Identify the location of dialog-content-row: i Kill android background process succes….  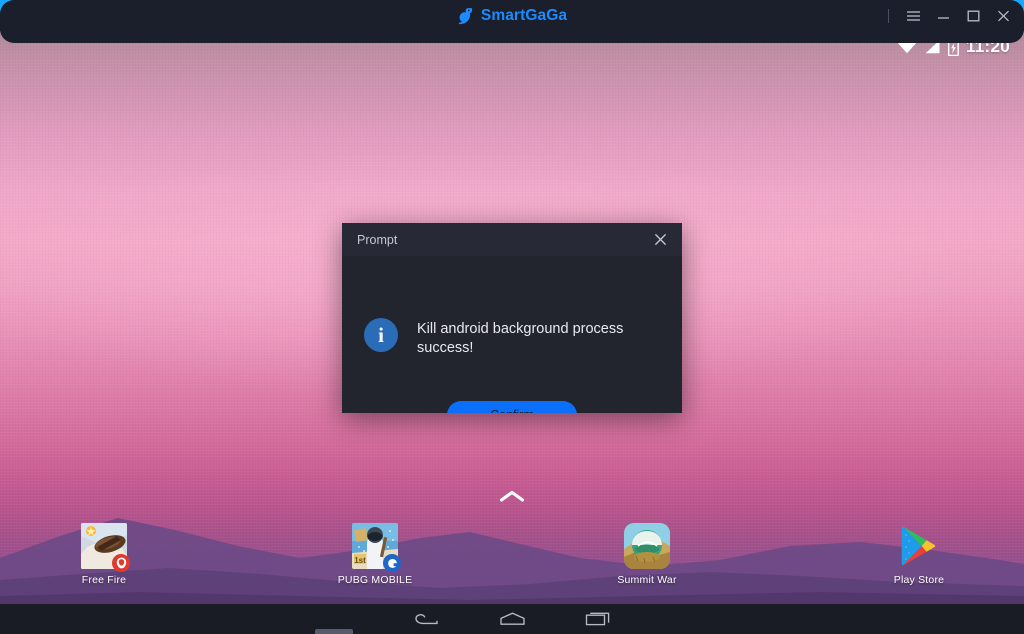
(503, 337).